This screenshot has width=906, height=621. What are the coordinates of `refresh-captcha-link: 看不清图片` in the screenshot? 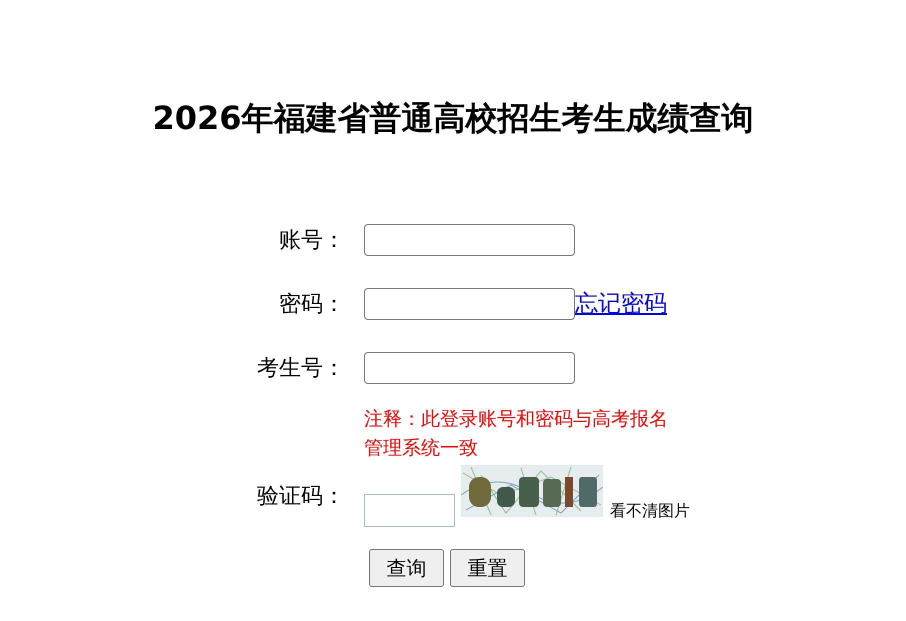 It's located at (650, 511).